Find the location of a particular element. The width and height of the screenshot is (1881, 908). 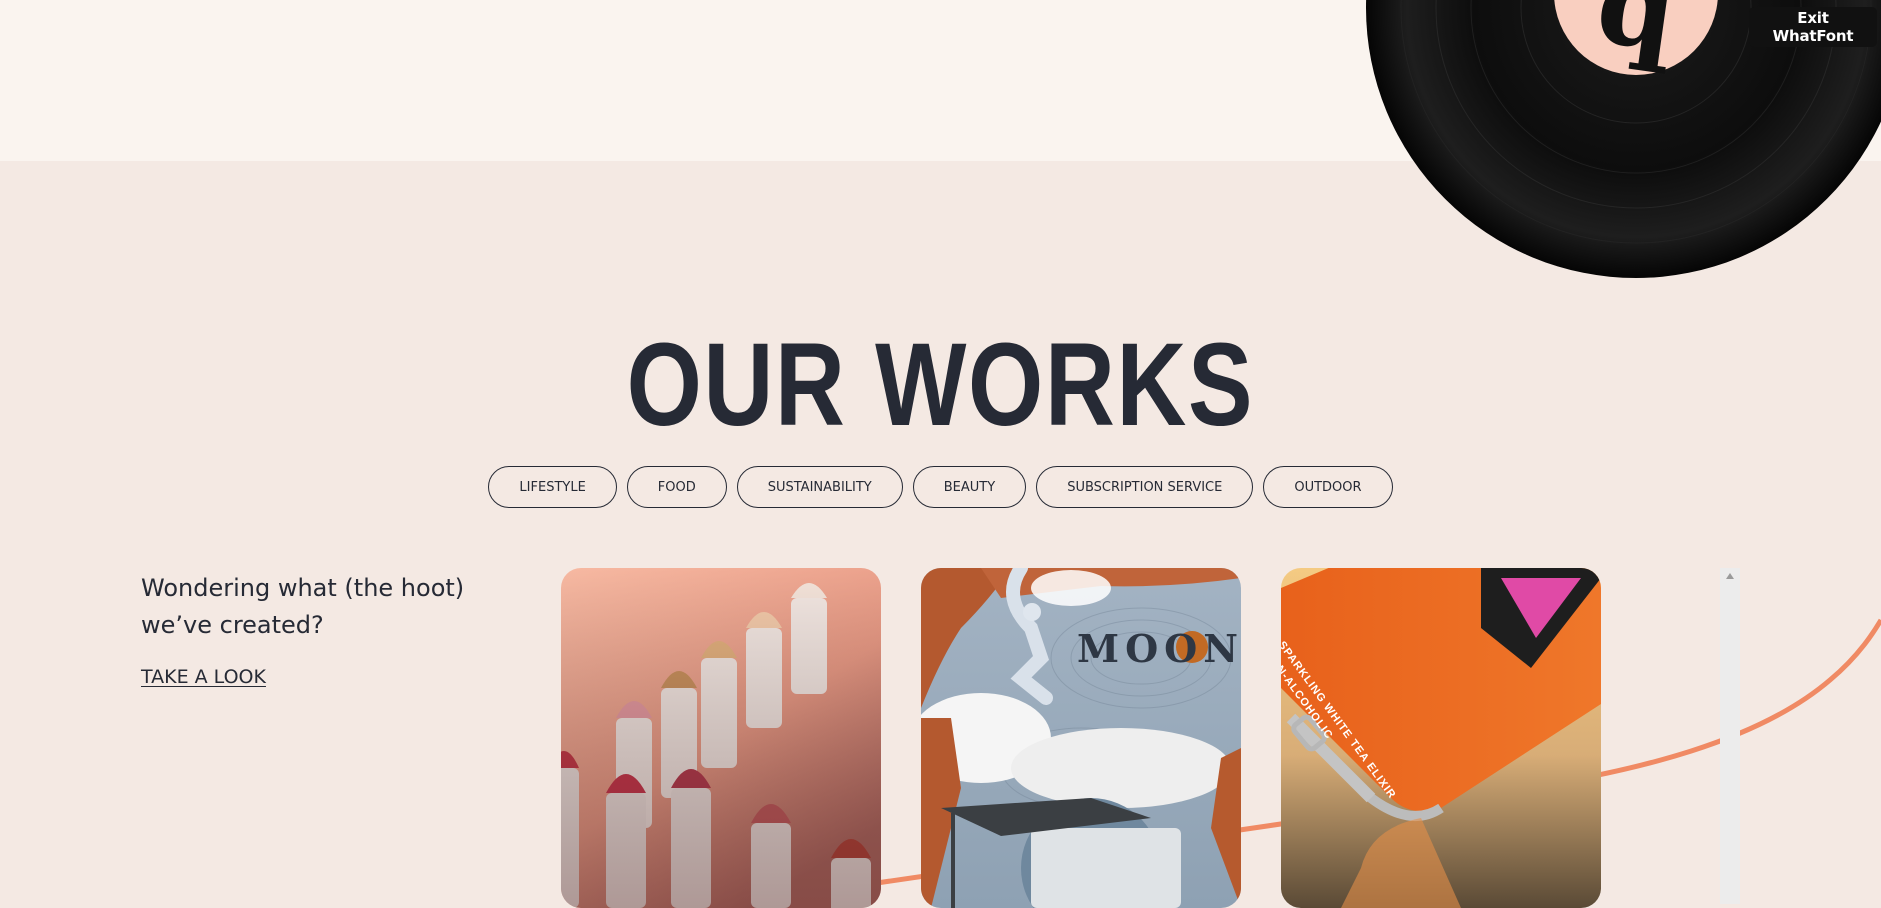

intro-heading-line-1: Wondering what (the hoot) is located at coordinates (303, 588).